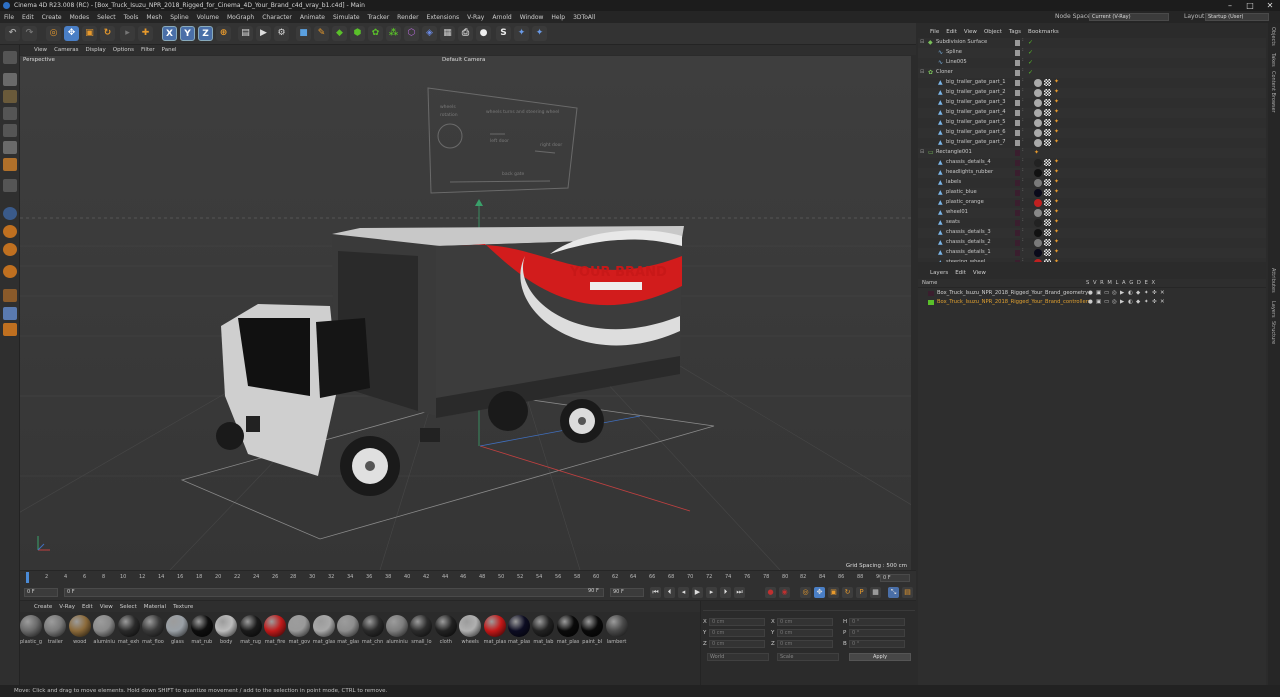 The width and height of the screenshot is (1280, 697). Describe the element at coordinates (880, 657) in the screenshot. I see `apply-button: Apply` at that location.